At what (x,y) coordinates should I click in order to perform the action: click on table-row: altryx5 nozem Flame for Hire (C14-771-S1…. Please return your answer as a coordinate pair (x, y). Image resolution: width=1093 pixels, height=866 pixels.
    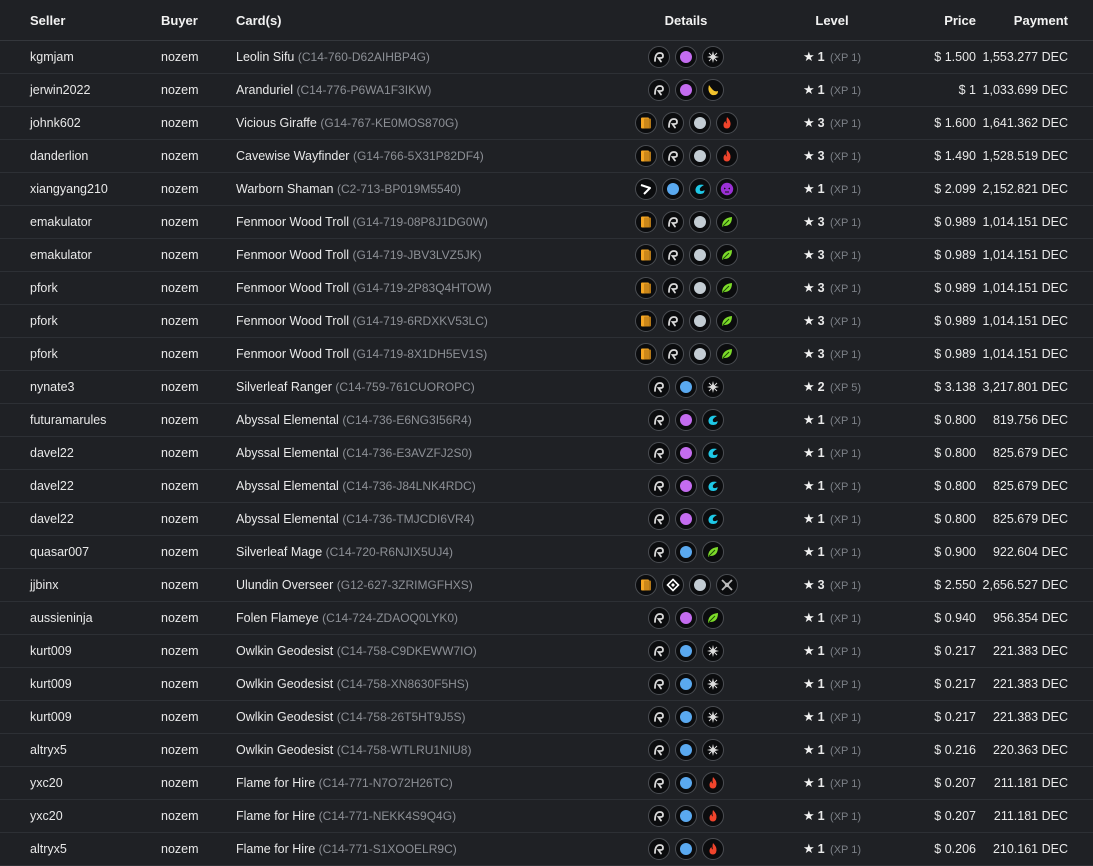
    Looking at the image, I should click on (546, 849).